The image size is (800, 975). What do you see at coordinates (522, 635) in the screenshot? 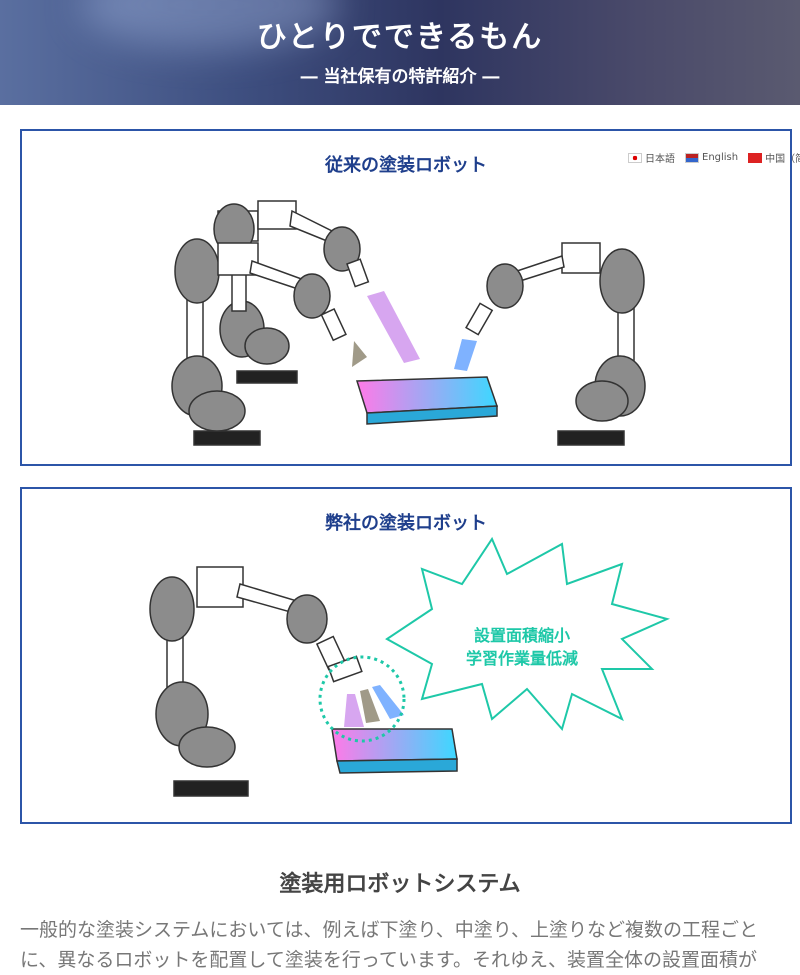
I see `callout-line1: 設置面積縮小` at bounding box center [522, 635].